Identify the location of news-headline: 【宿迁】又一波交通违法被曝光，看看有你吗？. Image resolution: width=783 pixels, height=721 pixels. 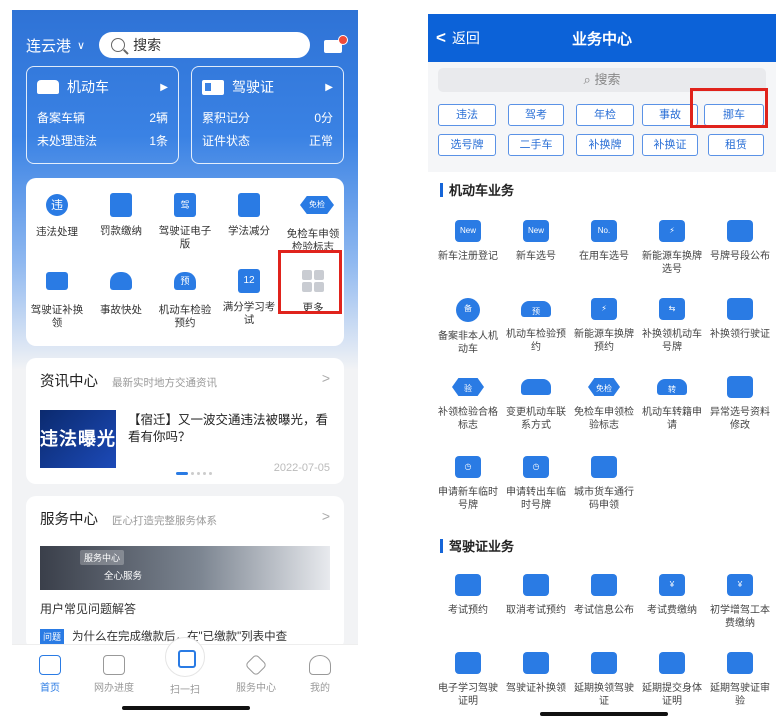
(231, 429).